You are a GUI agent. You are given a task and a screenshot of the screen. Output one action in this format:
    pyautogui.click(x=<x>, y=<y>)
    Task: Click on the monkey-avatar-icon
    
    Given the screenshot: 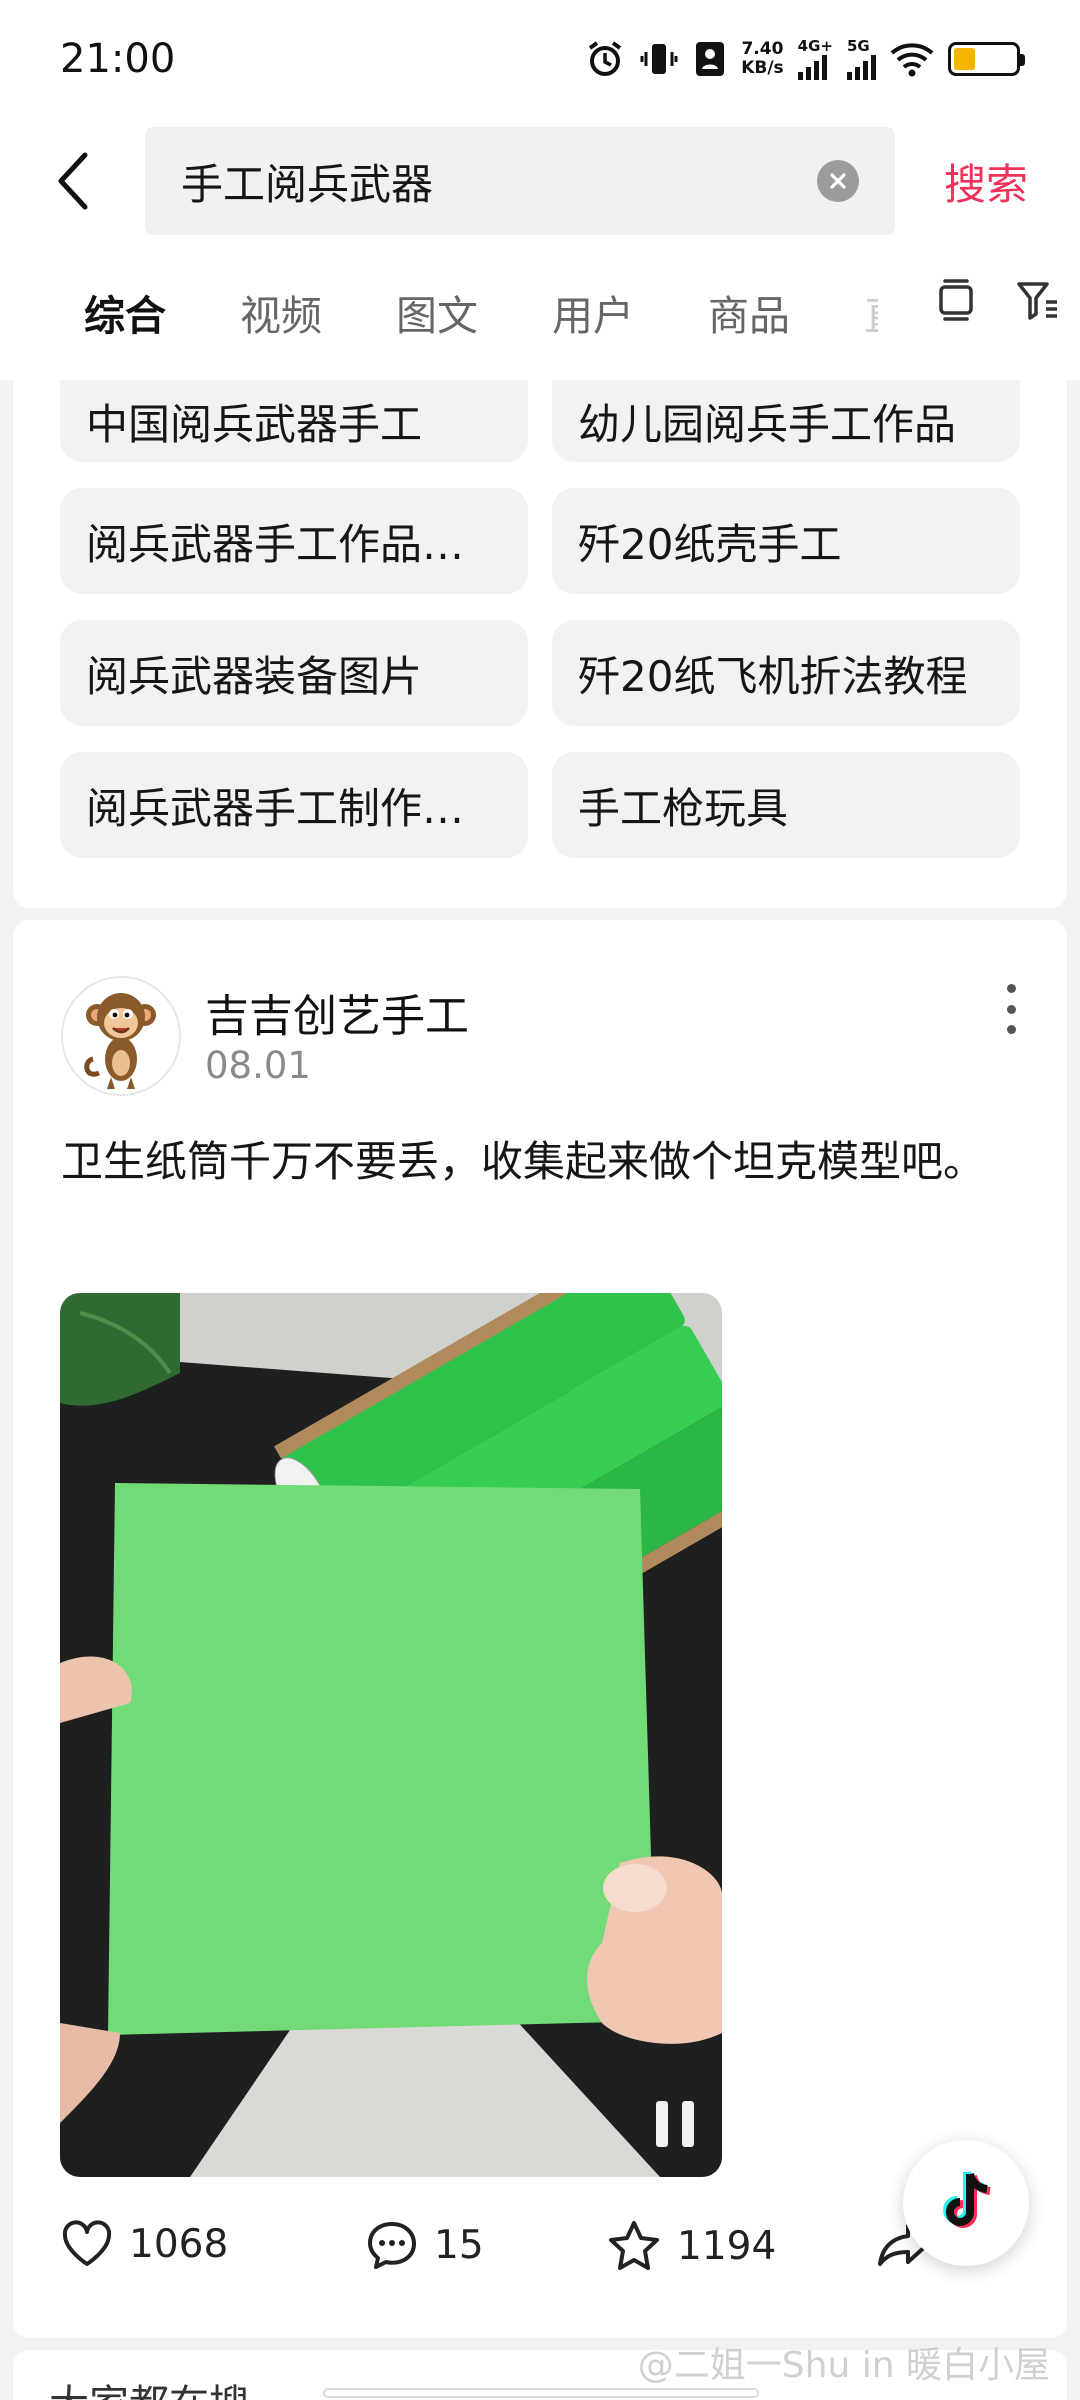 What is the action you would take?
    pyautogui.click(x=120, y=1041)
    